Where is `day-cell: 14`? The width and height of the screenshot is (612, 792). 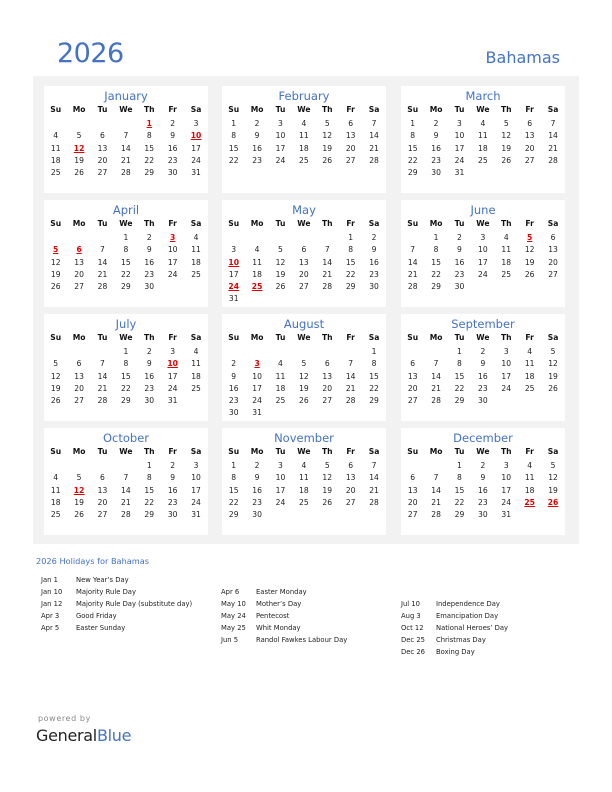 day-cell: 14 is located at coordinates (435, 491).